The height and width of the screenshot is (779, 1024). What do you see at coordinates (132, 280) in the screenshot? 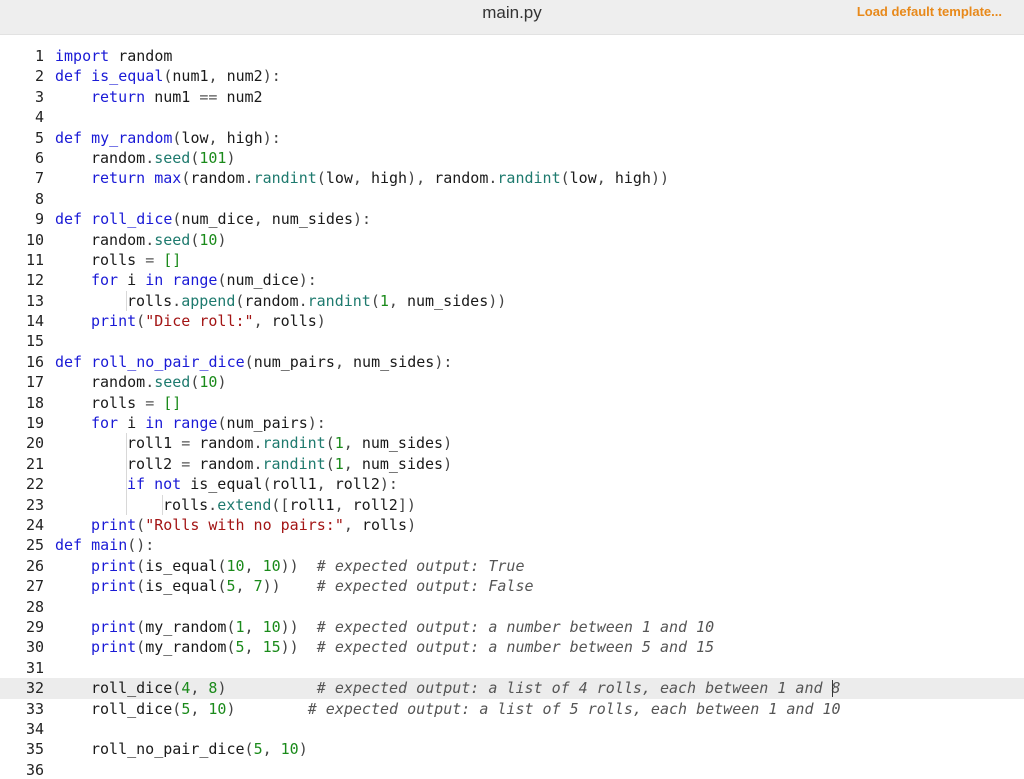
I see `code-token: i` at bounding box center [132, 280].